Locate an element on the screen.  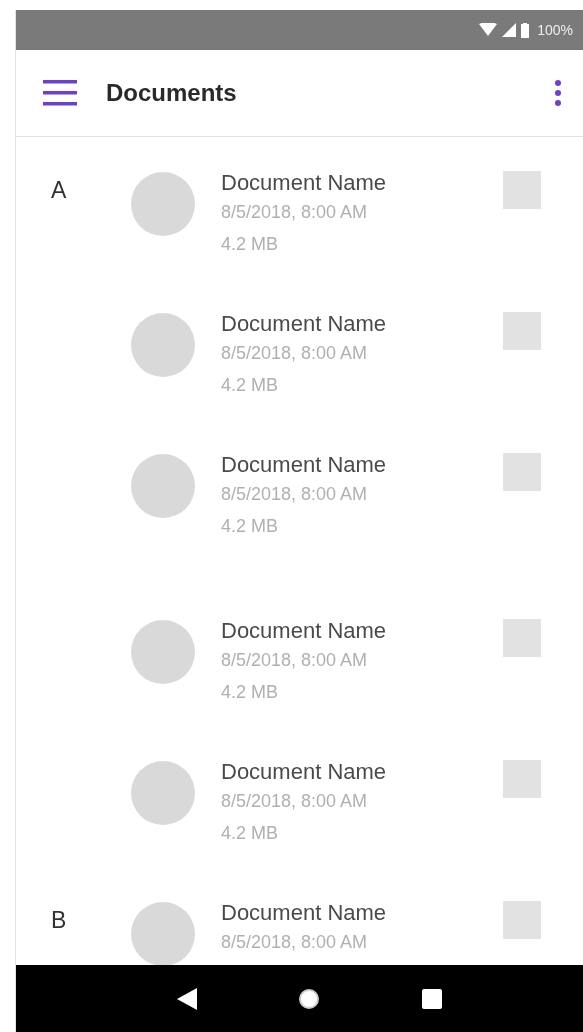
section-letter: A is located at coordinates (59, 190).